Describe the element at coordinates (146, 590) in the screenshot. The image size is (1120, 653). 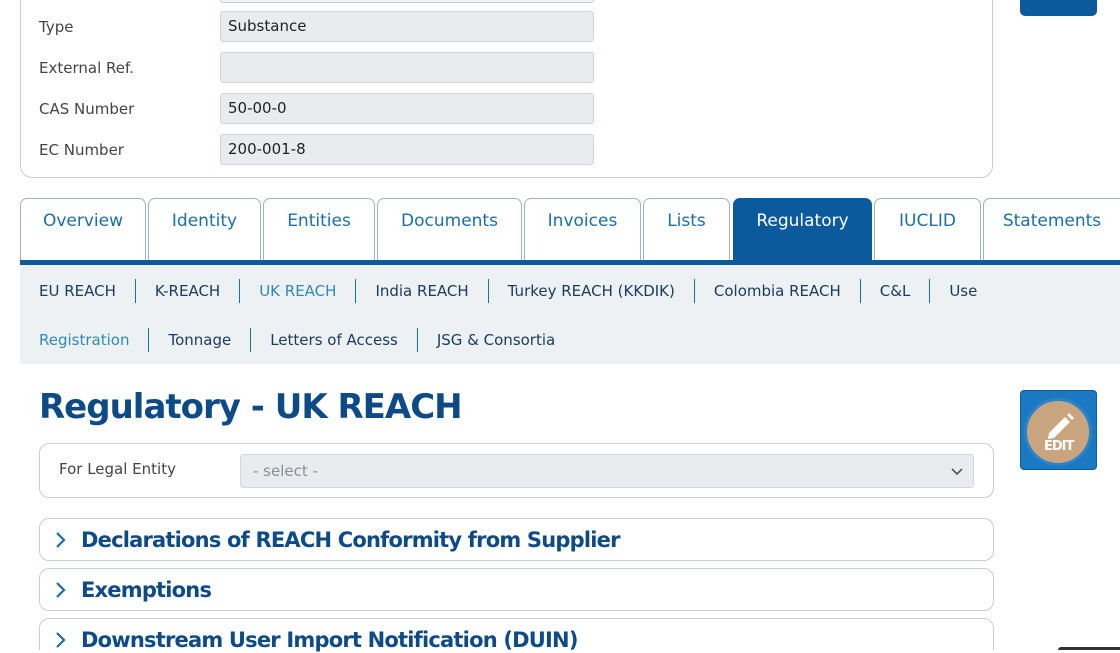
I see `accordion-title: Exemptions` at that location.